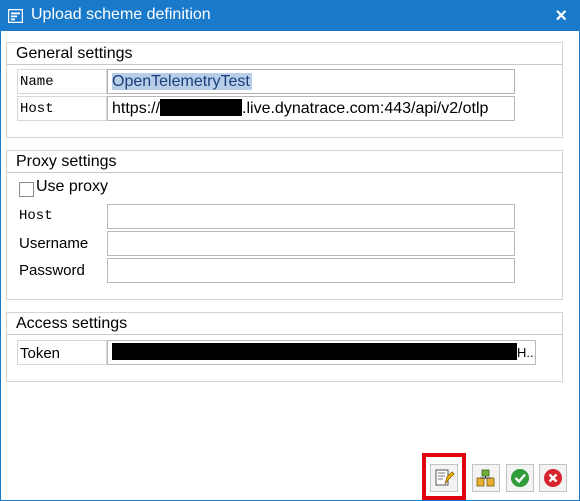  I want to click on host-label: Host, so click(62, 108).